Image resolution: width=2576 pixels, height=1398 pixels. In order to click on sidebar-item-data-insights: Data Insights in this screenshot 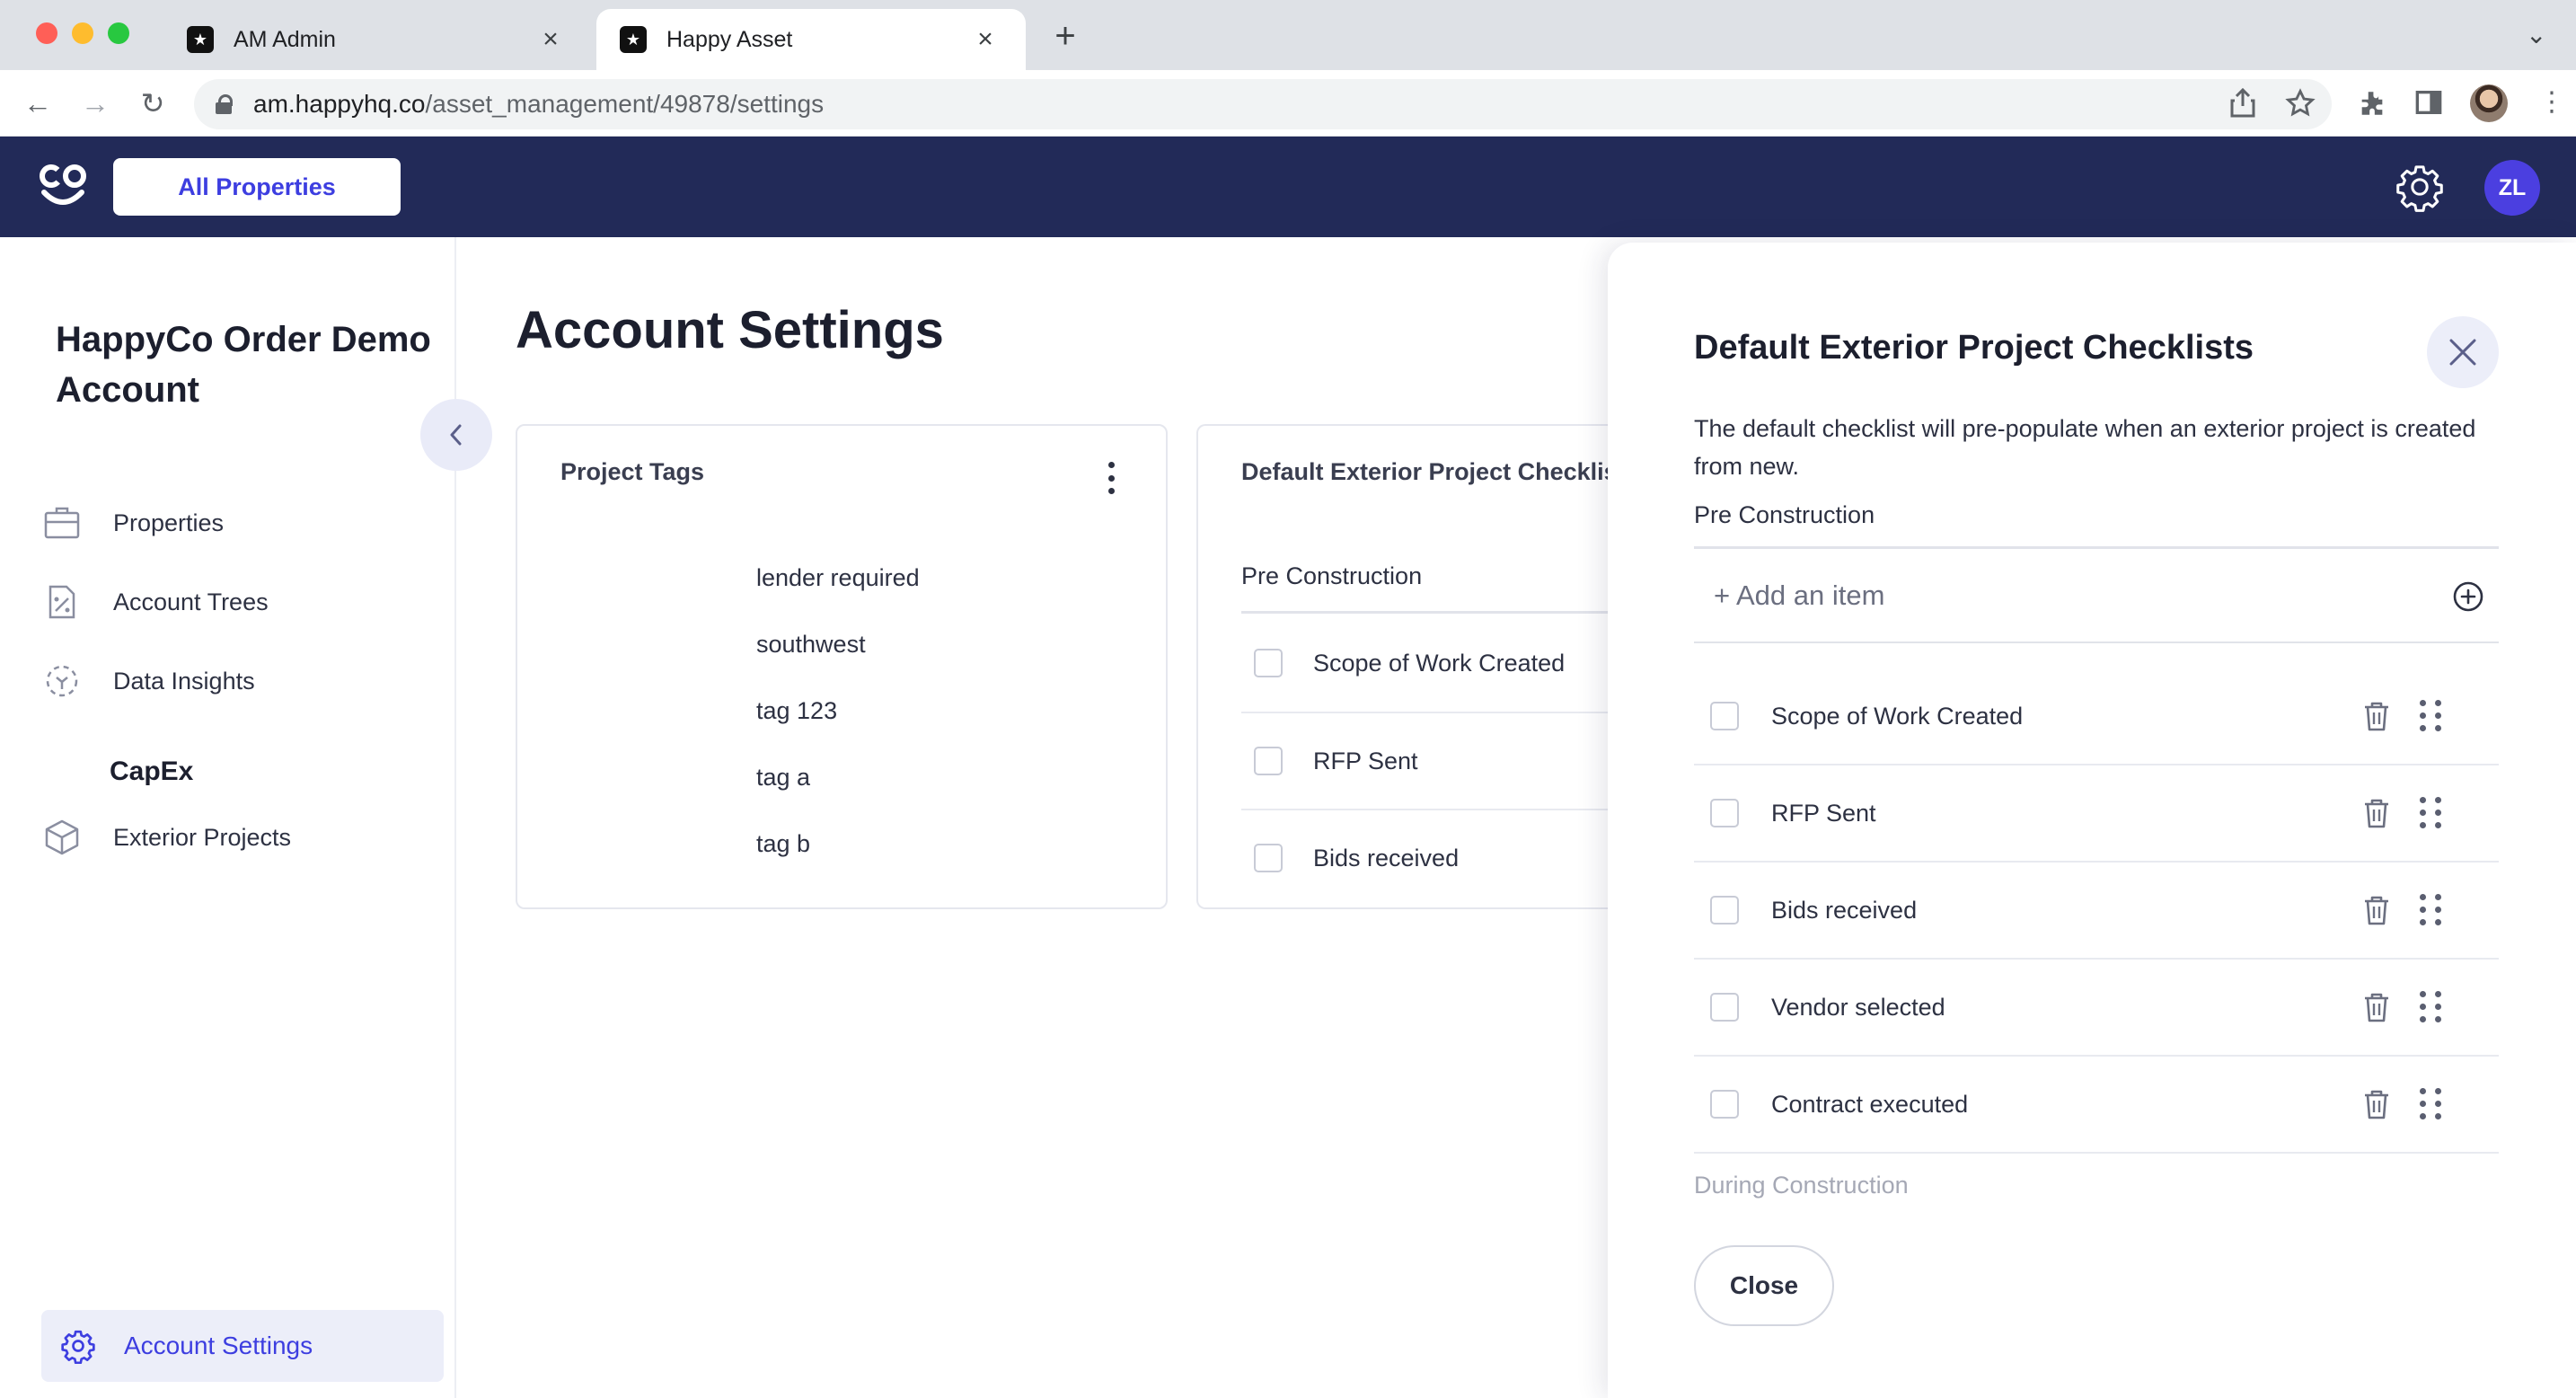, I will do `click(148, 681)`.